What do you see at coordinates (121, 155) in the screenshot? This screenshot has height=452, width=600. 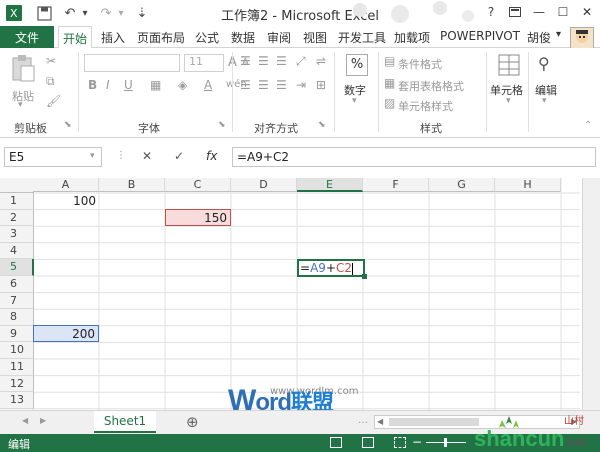 I see `formula-bar-grip-icon: ⋮` at bounding box center [121, 155].